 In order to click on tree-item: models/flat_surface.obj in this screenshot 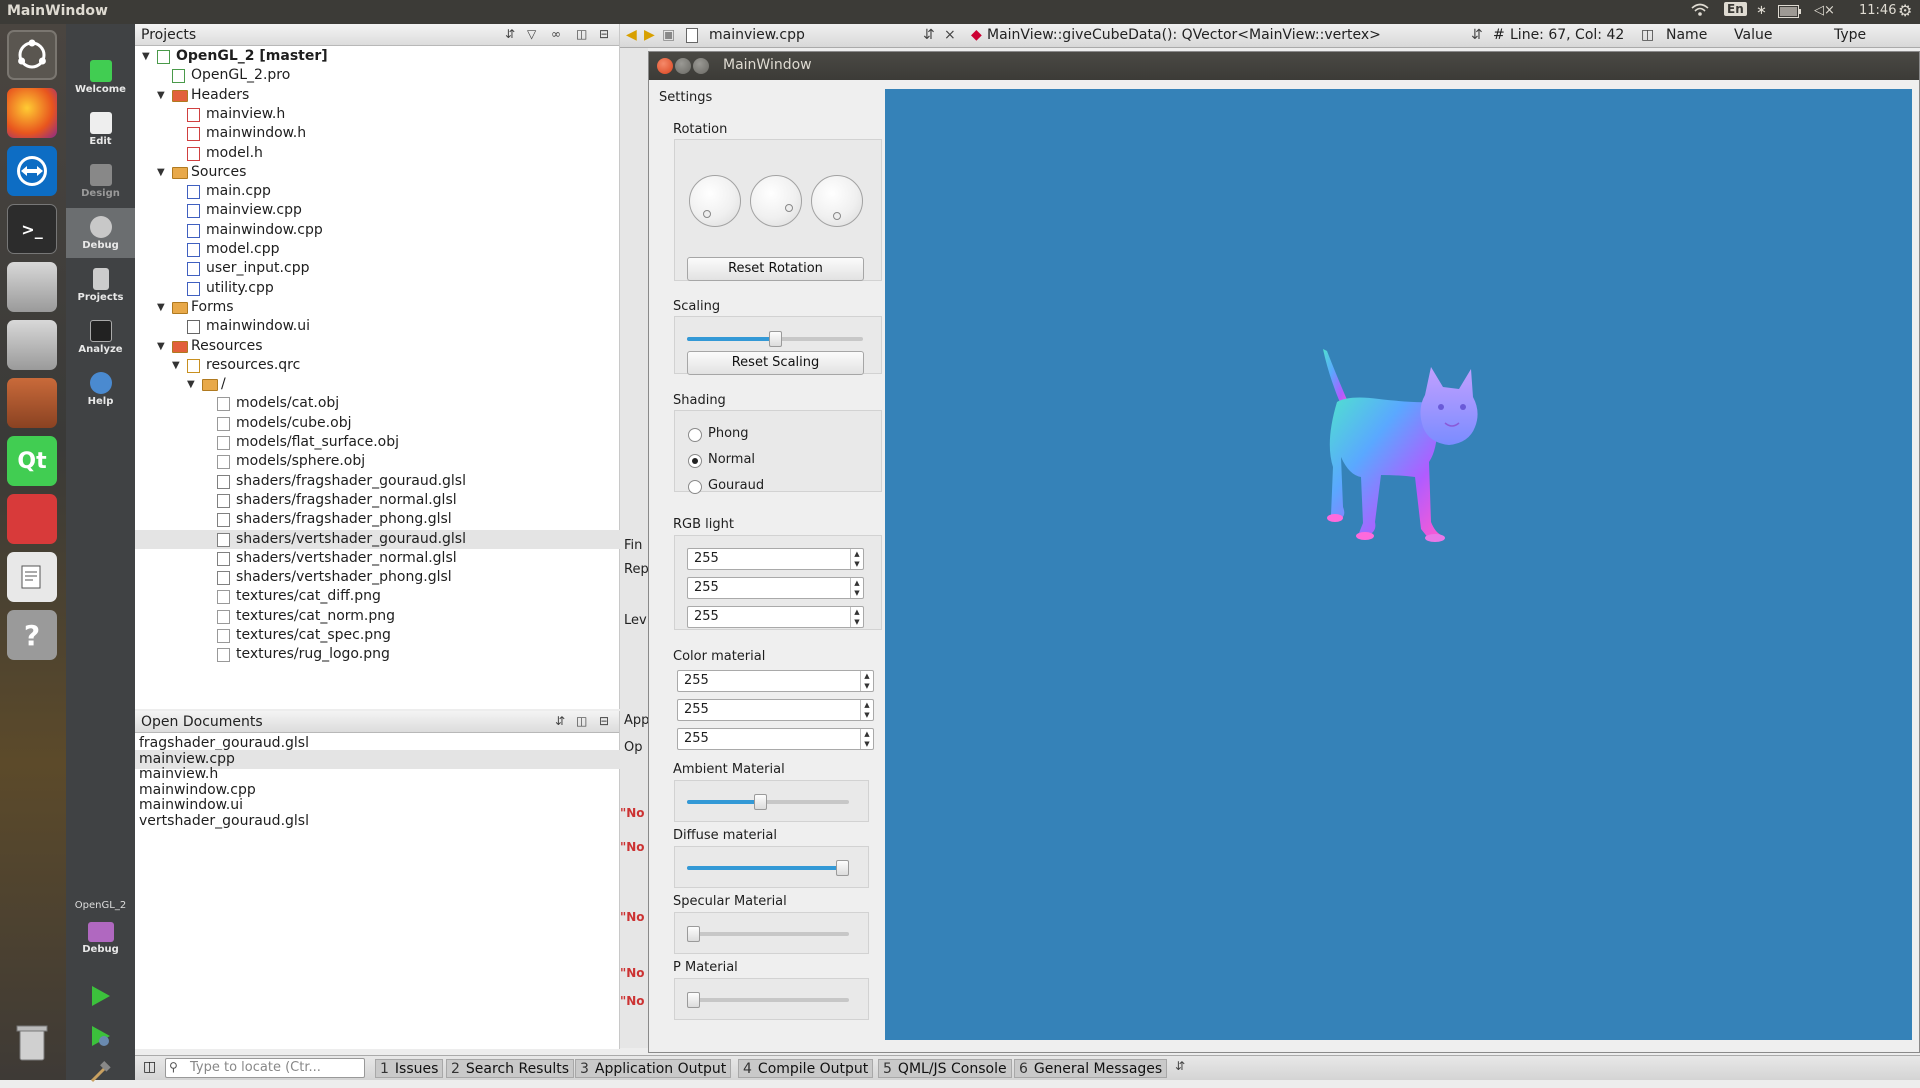, I will do `click(377, 442)`.